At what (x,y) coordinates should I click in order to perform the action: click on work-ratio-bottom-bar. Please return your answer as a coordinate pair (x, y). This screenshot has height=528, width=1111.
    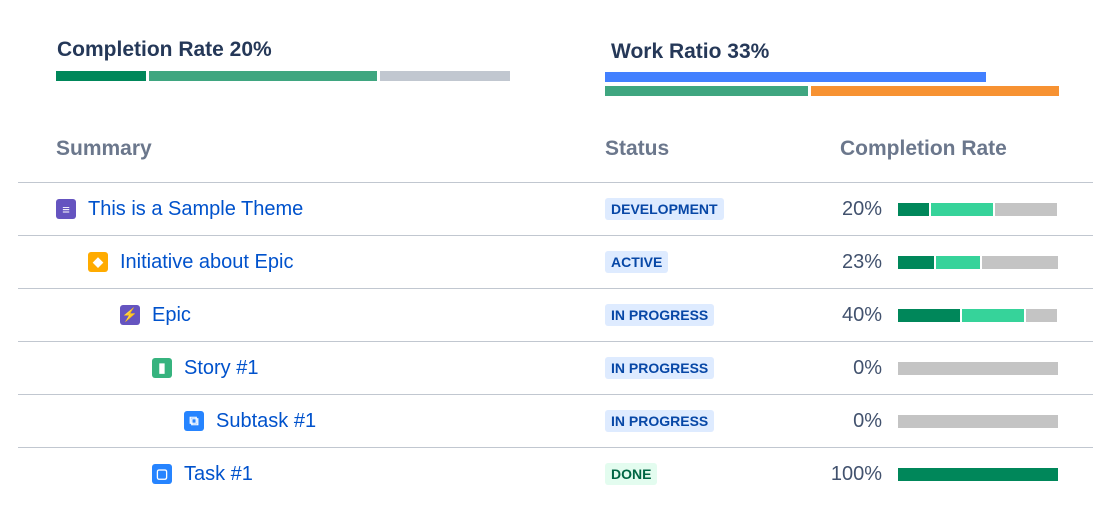
    Looking at the image, I should click on (832, 91).